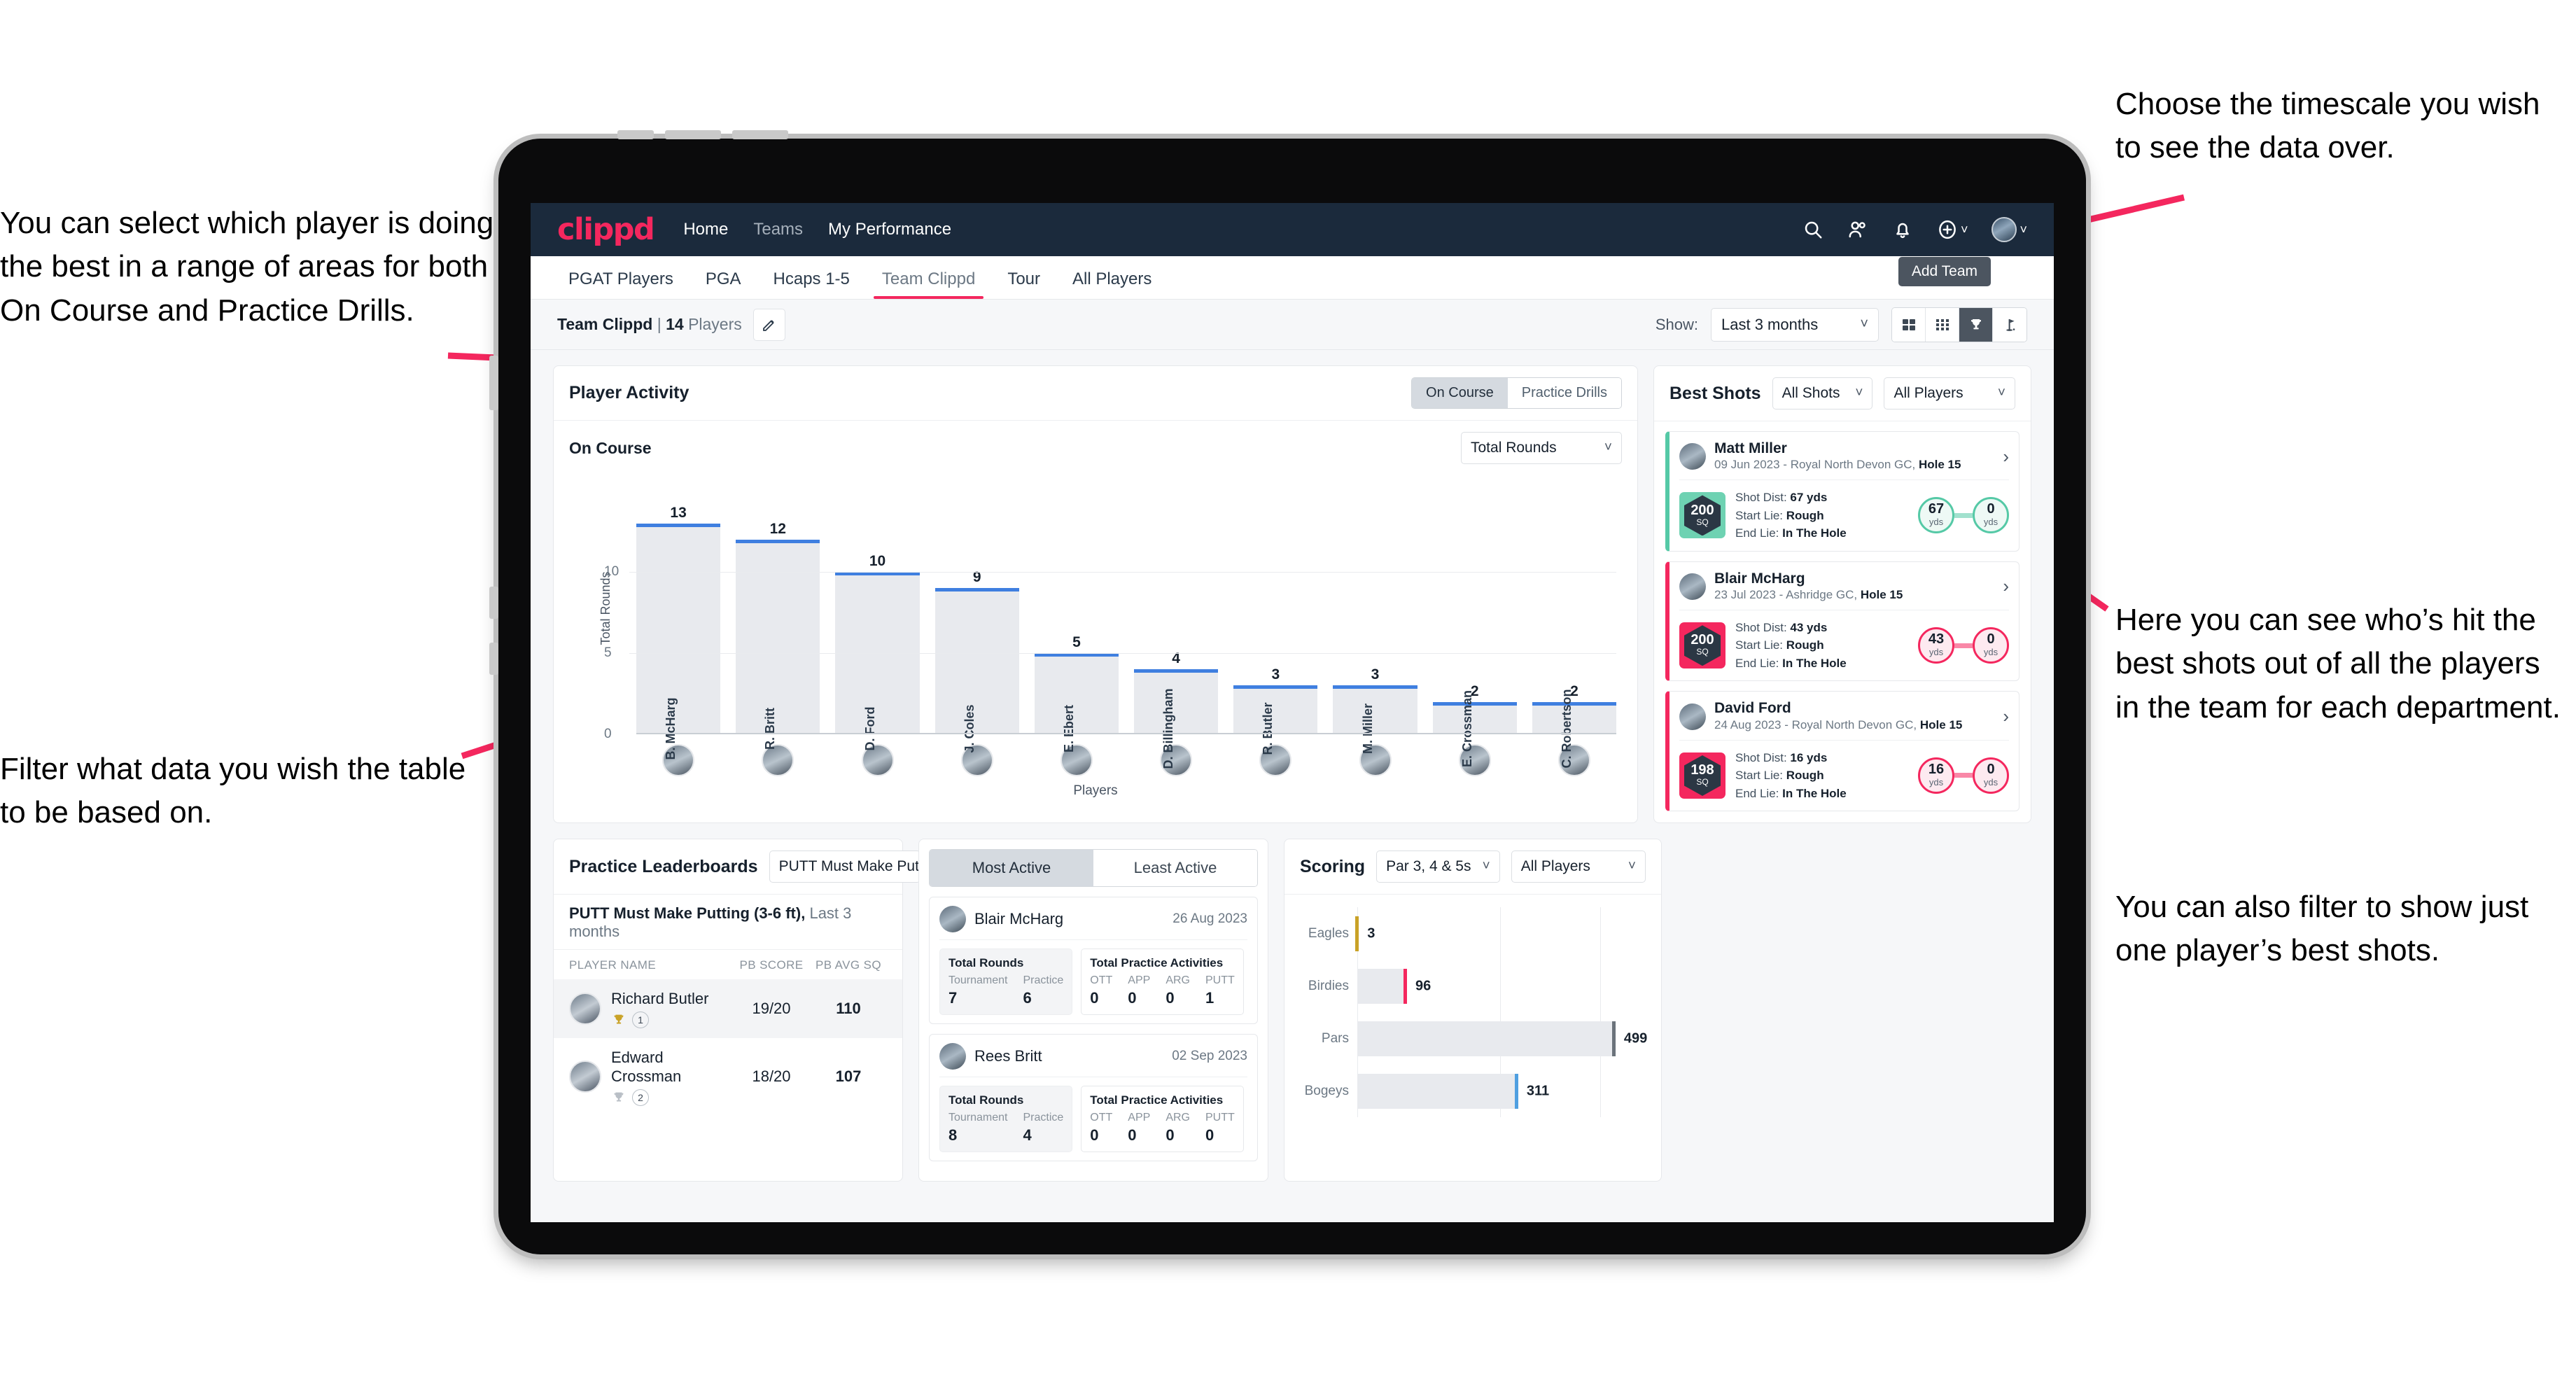  What do you see at coordinates (1011, 868) in the screenshot?
I see `tab-most-active: Most Active` at bounding box center [1011, 868].